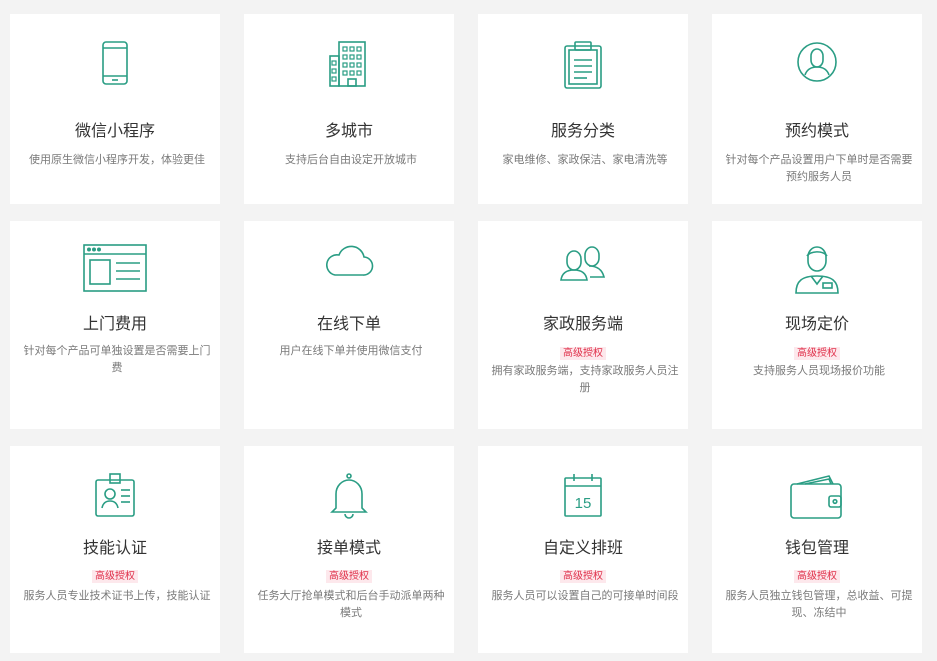 The image size is (937, 661). What do you see at coordinates (349, 109) in the screenshot?
I see `feature-card: 多城市支持后台自由设定开放城市` at bounding box center [349, 109].